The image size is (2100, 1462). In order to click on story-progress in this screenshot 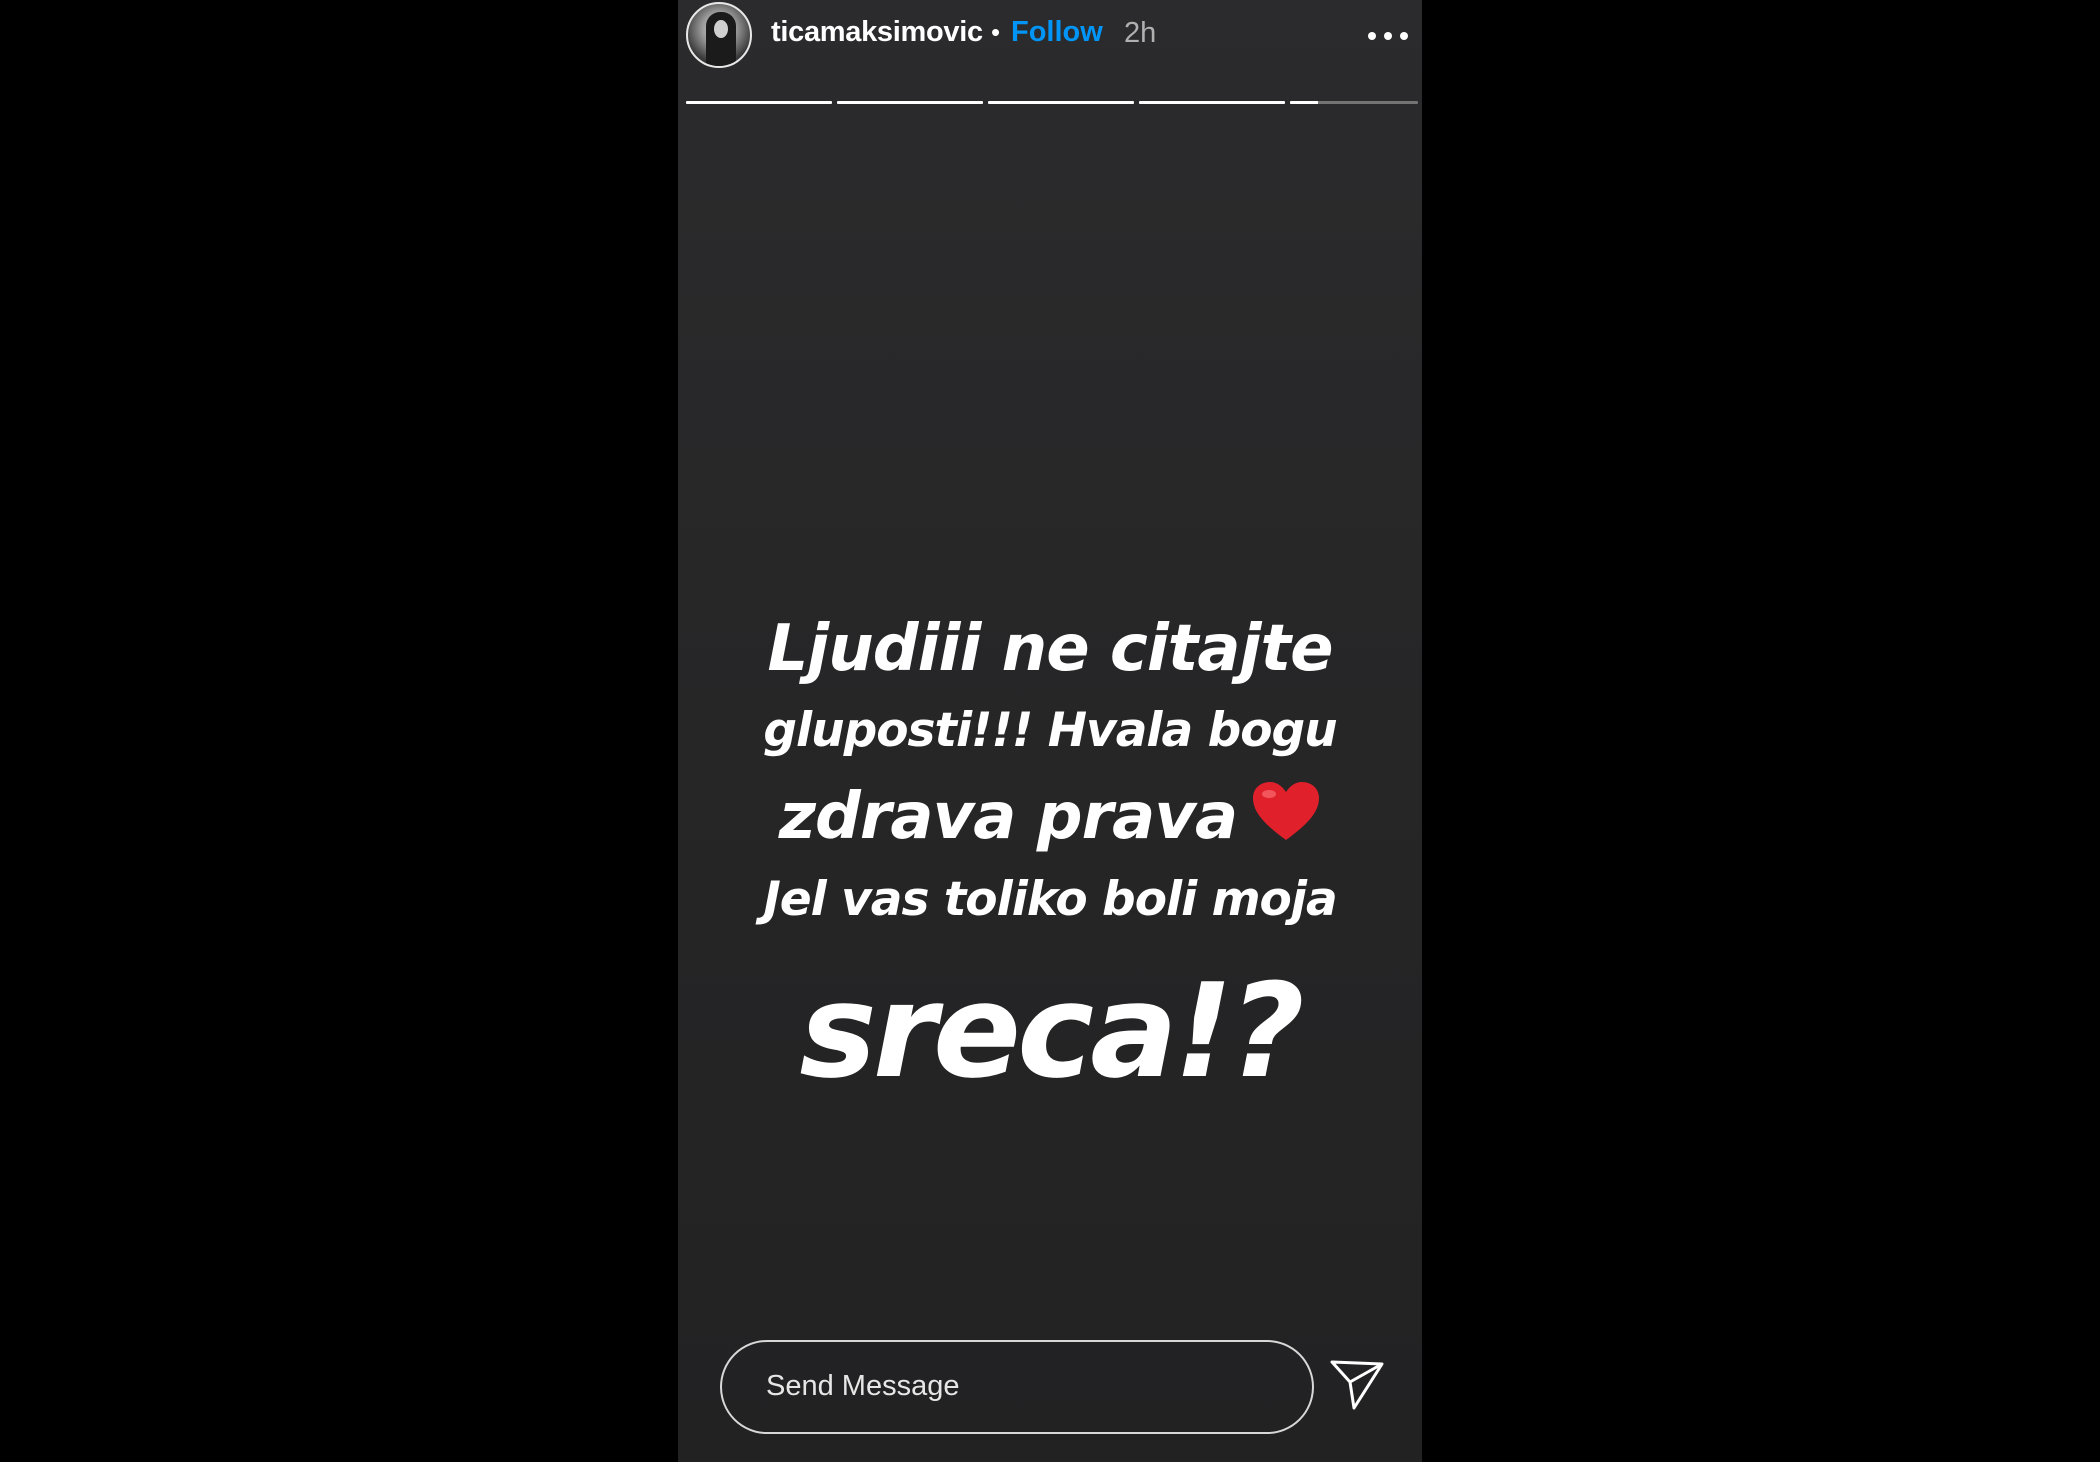, I will do `click(1054, 103)`.